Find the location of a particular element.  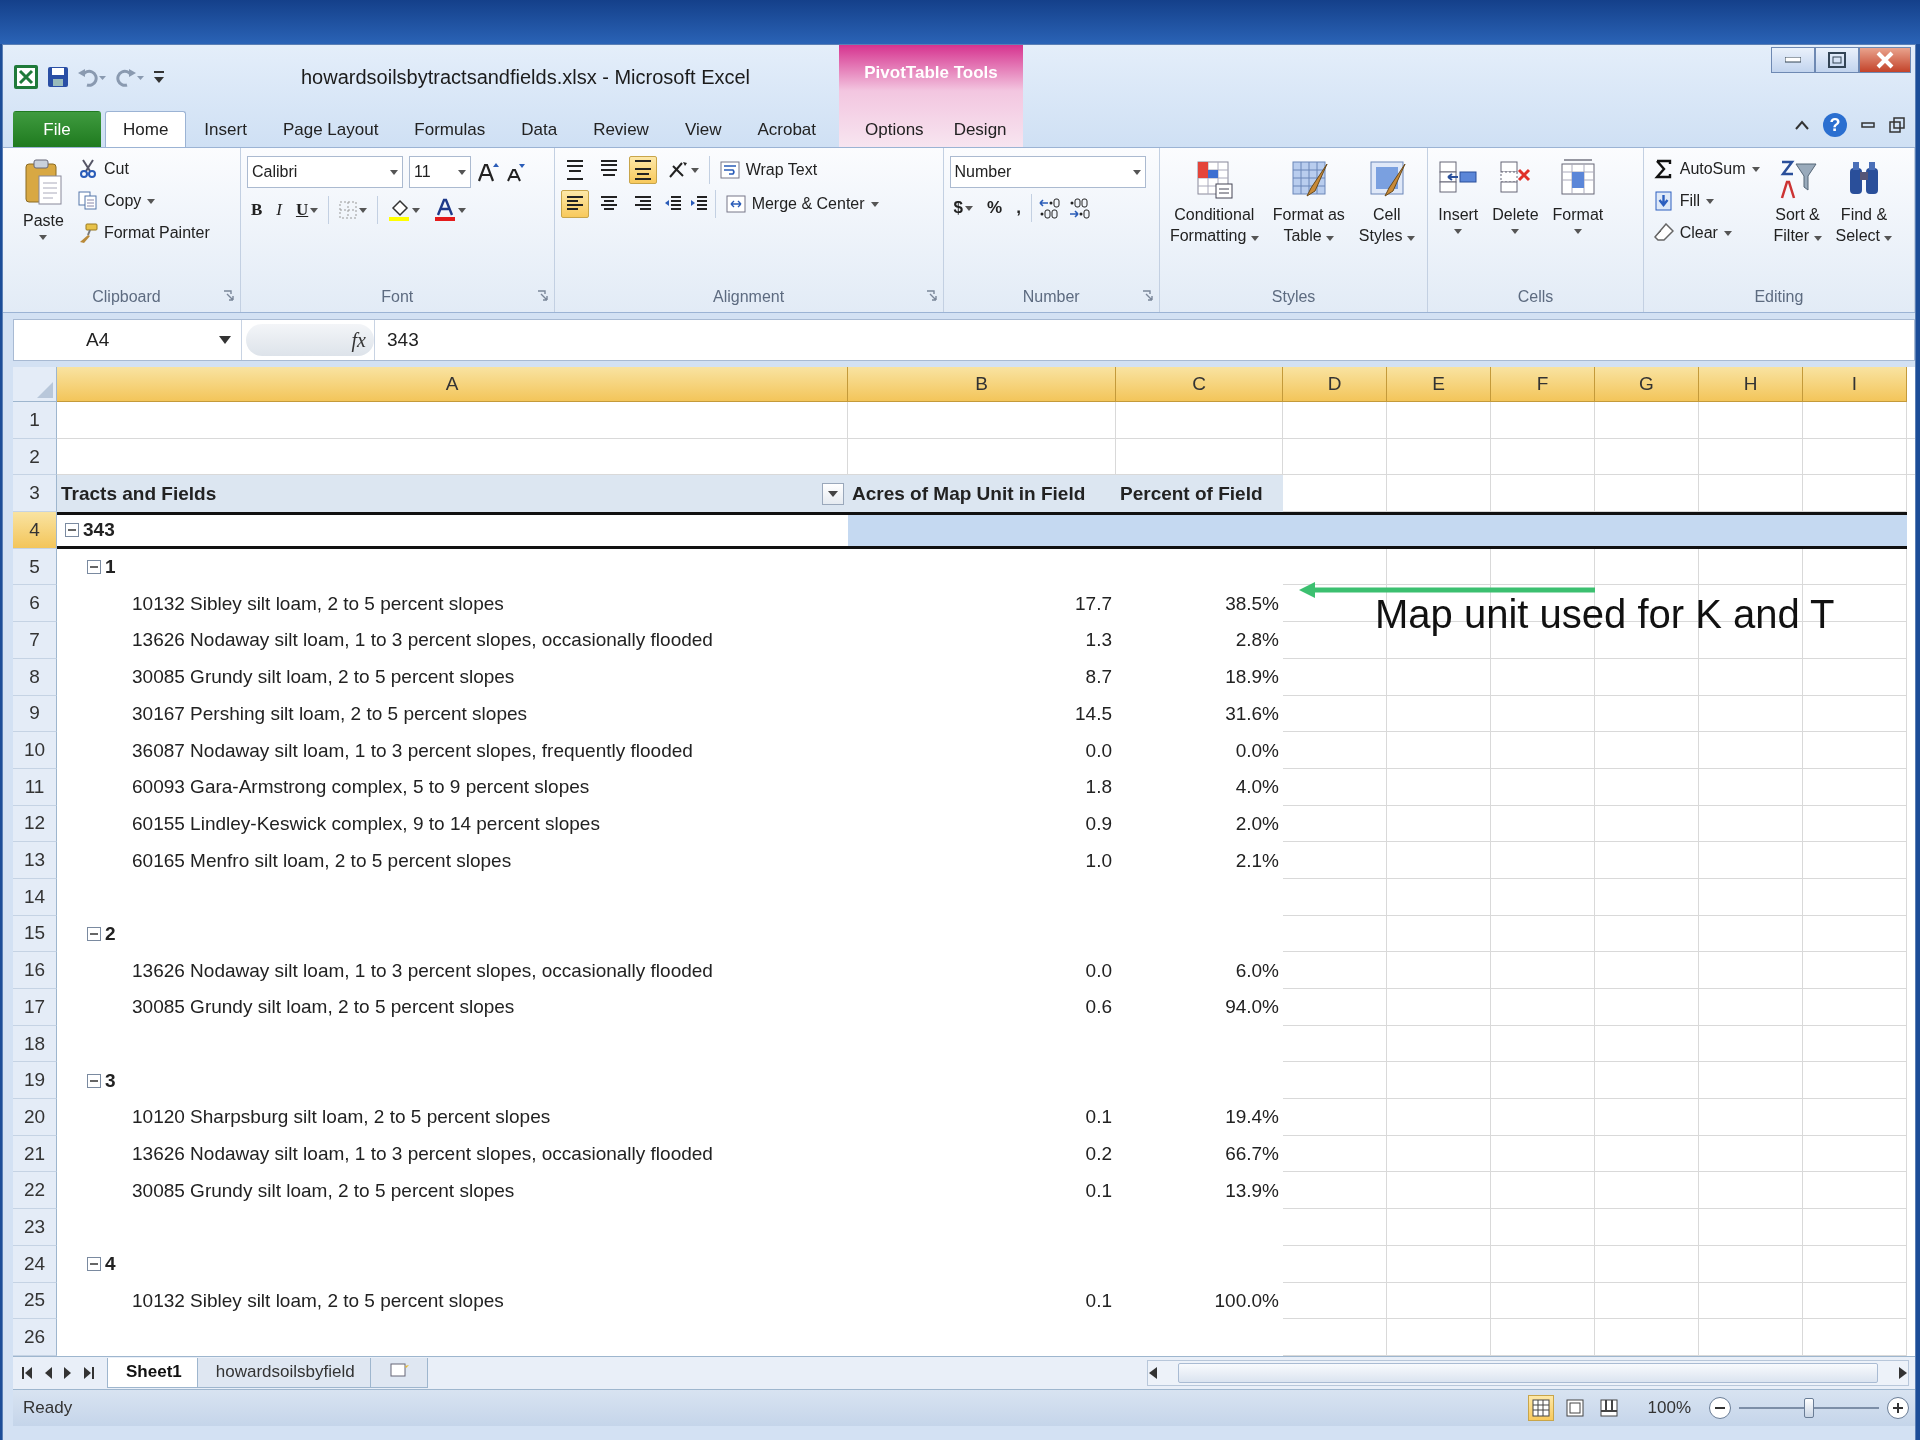

ribbon-tab: Review is located at coordinates (621, 129).